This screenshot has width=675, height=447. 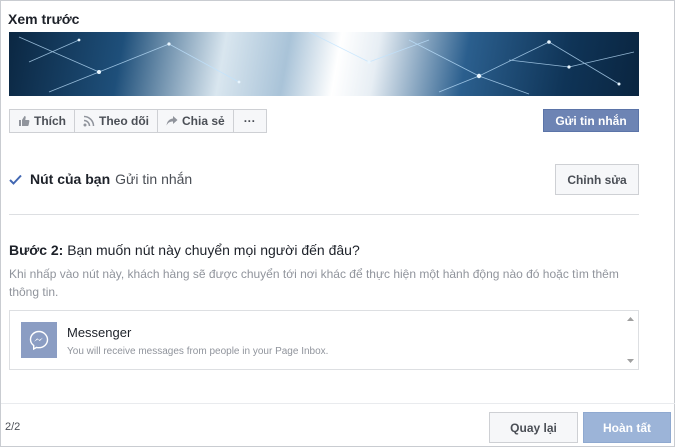 I want to click on share-button: Chia sẻ, so click(x=195, y=121).